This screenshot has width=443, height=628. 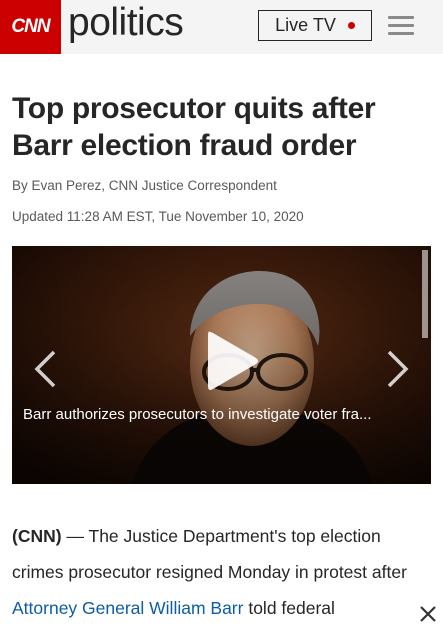 What do you see at coordinates (75, 536) in the screenshot?
I see `body-dash: —` at bounding box center [75, 536].